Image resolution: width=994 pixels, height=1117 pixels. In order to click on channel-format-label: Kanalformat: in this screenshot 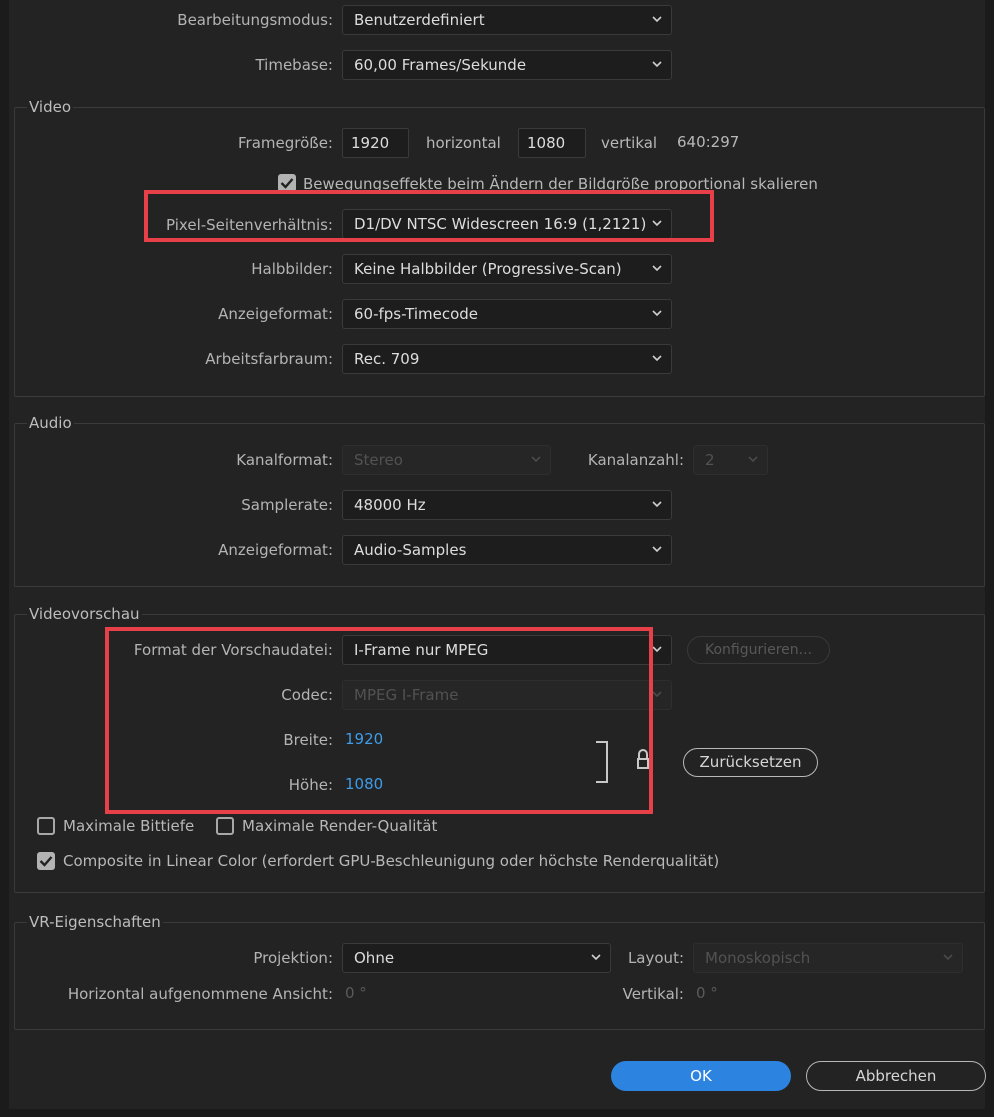, I will do `click(284, 460)`.